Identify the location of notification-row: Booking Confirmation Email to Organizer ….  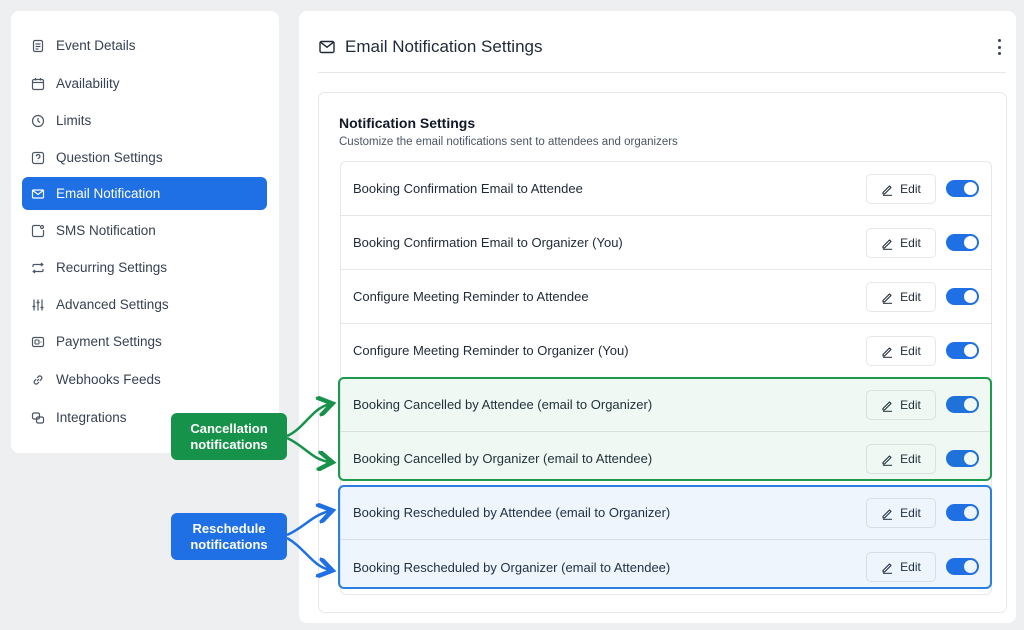
(666, 243).